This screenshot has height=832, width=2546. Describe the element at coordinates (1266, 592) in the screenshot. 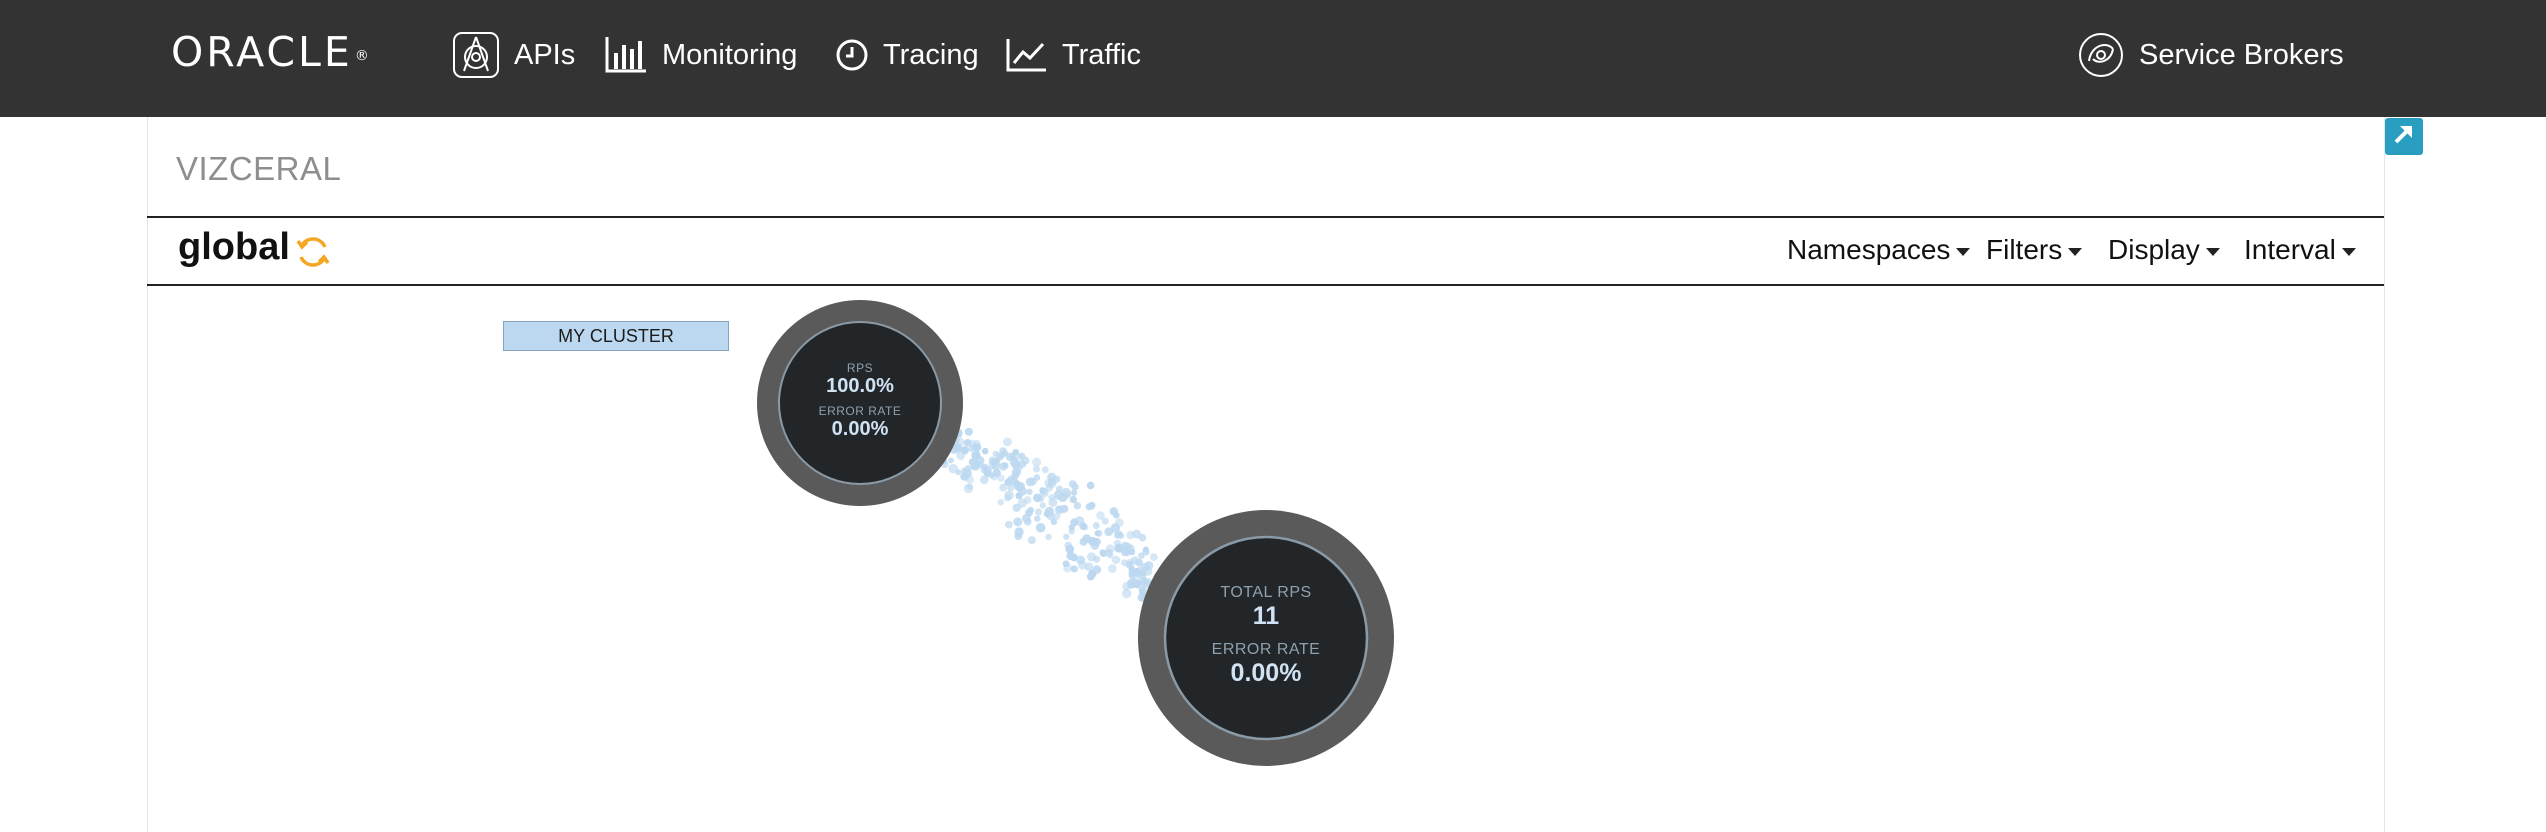

I see `target-rps-label: TOTAL RPS` at that location.